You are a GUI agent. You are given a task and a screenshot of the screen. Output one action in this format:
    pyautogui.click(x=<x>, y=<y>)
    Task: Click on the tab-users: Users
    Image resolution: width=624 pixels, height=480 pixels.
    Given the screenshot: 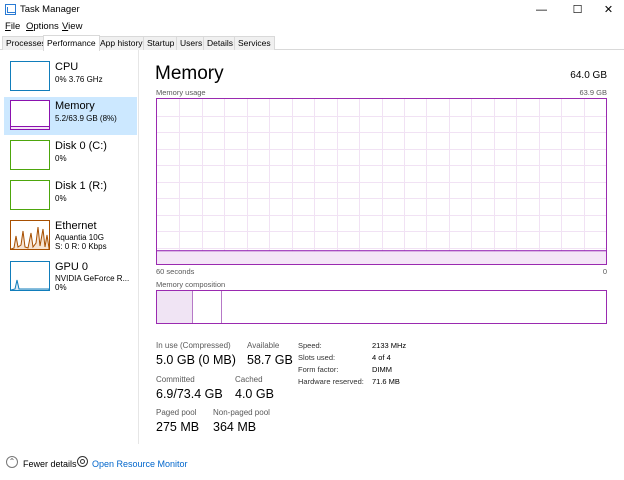 What is the action you would take?
    pyautogui.click(x=191, y=43)
    